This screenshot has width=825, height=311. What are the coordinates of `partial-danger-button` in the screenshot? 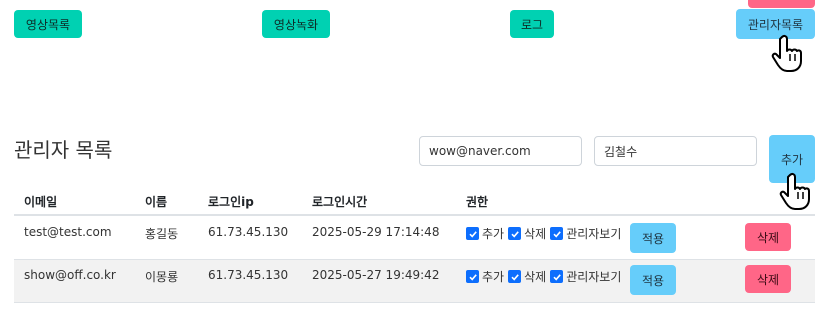 It's located at (781, 4).